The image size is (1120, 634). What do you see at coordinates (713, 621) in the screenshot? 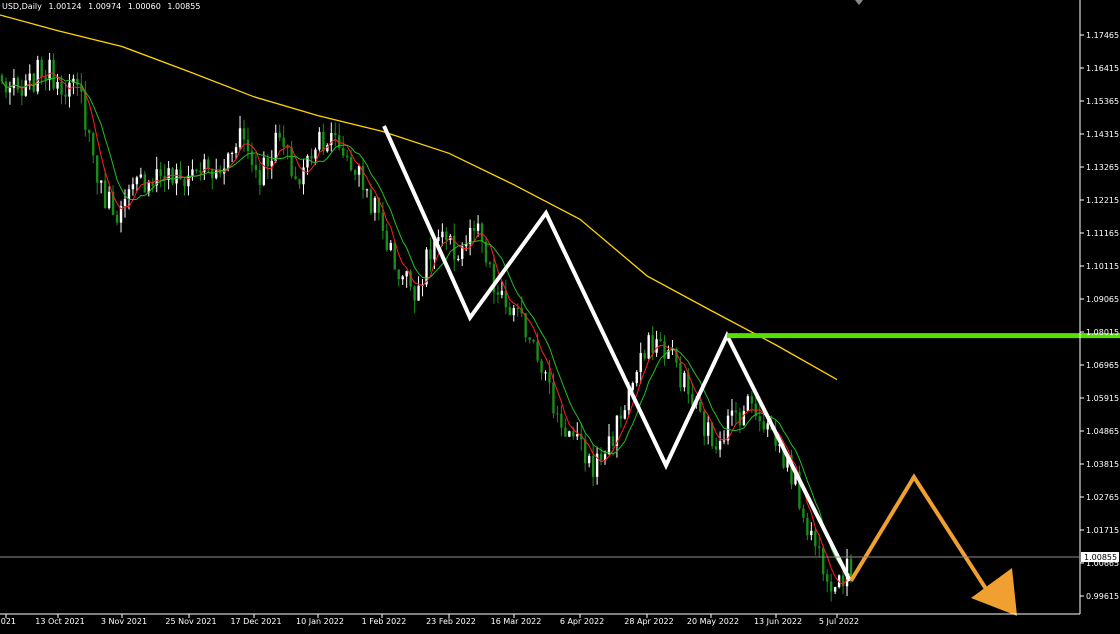
I see `x-tick-label: 20 May 2022` at bounding box center [713, 621].